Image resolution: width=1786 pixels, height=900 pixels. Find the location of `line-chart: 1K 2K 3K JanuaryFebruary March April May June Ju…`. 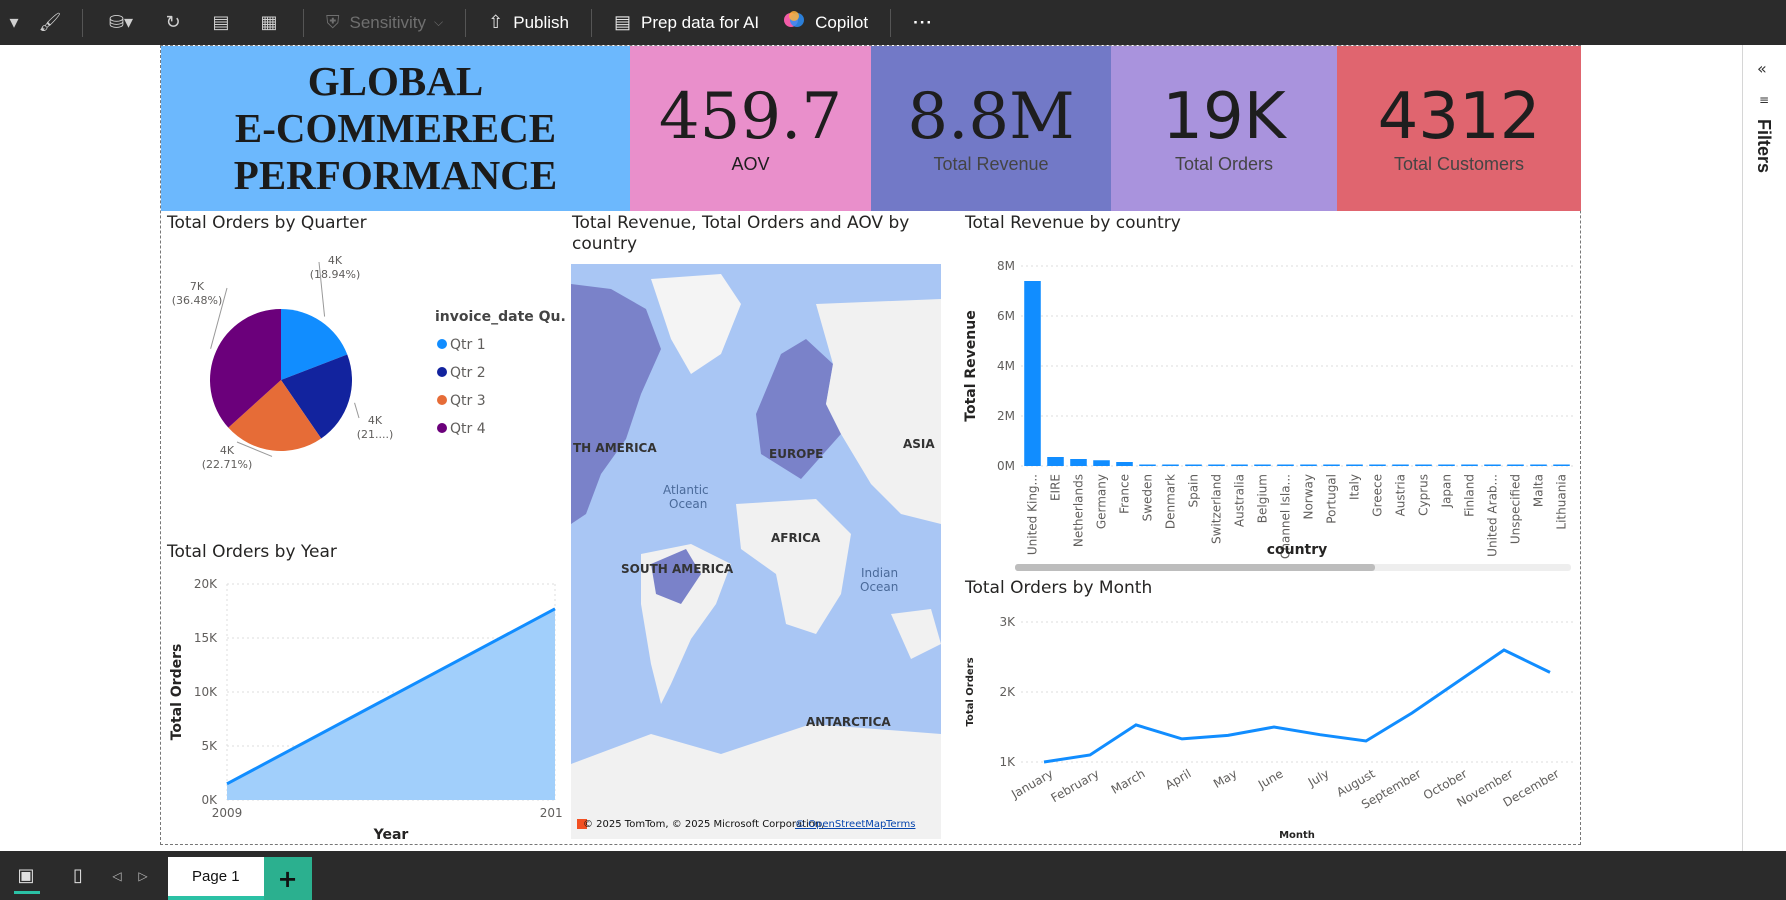

line-chart: 1K 2K 3K JanuaryFebruary March April May June Ju… is located at coordinates (1270, 722).